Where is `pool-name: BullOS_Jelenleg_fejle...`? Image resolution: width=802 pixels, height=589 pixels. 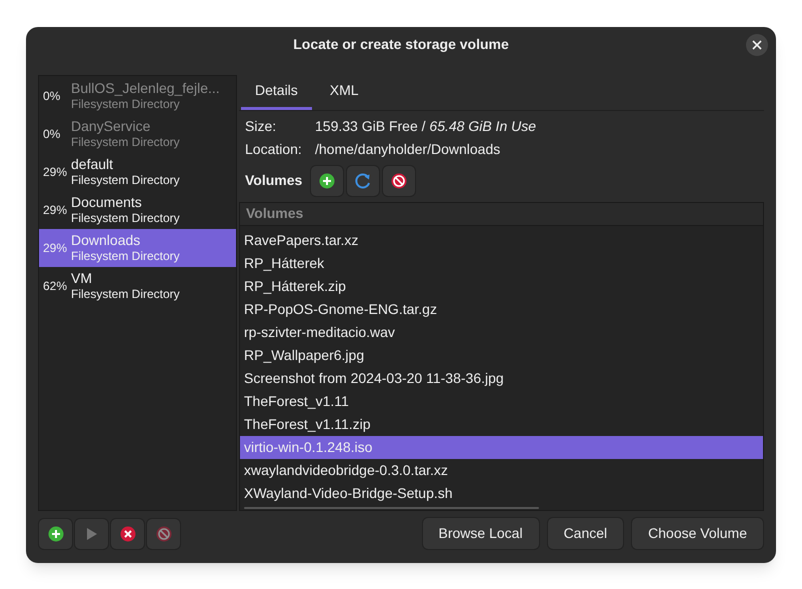 pool-name: BullOS_Jelenleg_fejle... is located at coordinates (145, 88).